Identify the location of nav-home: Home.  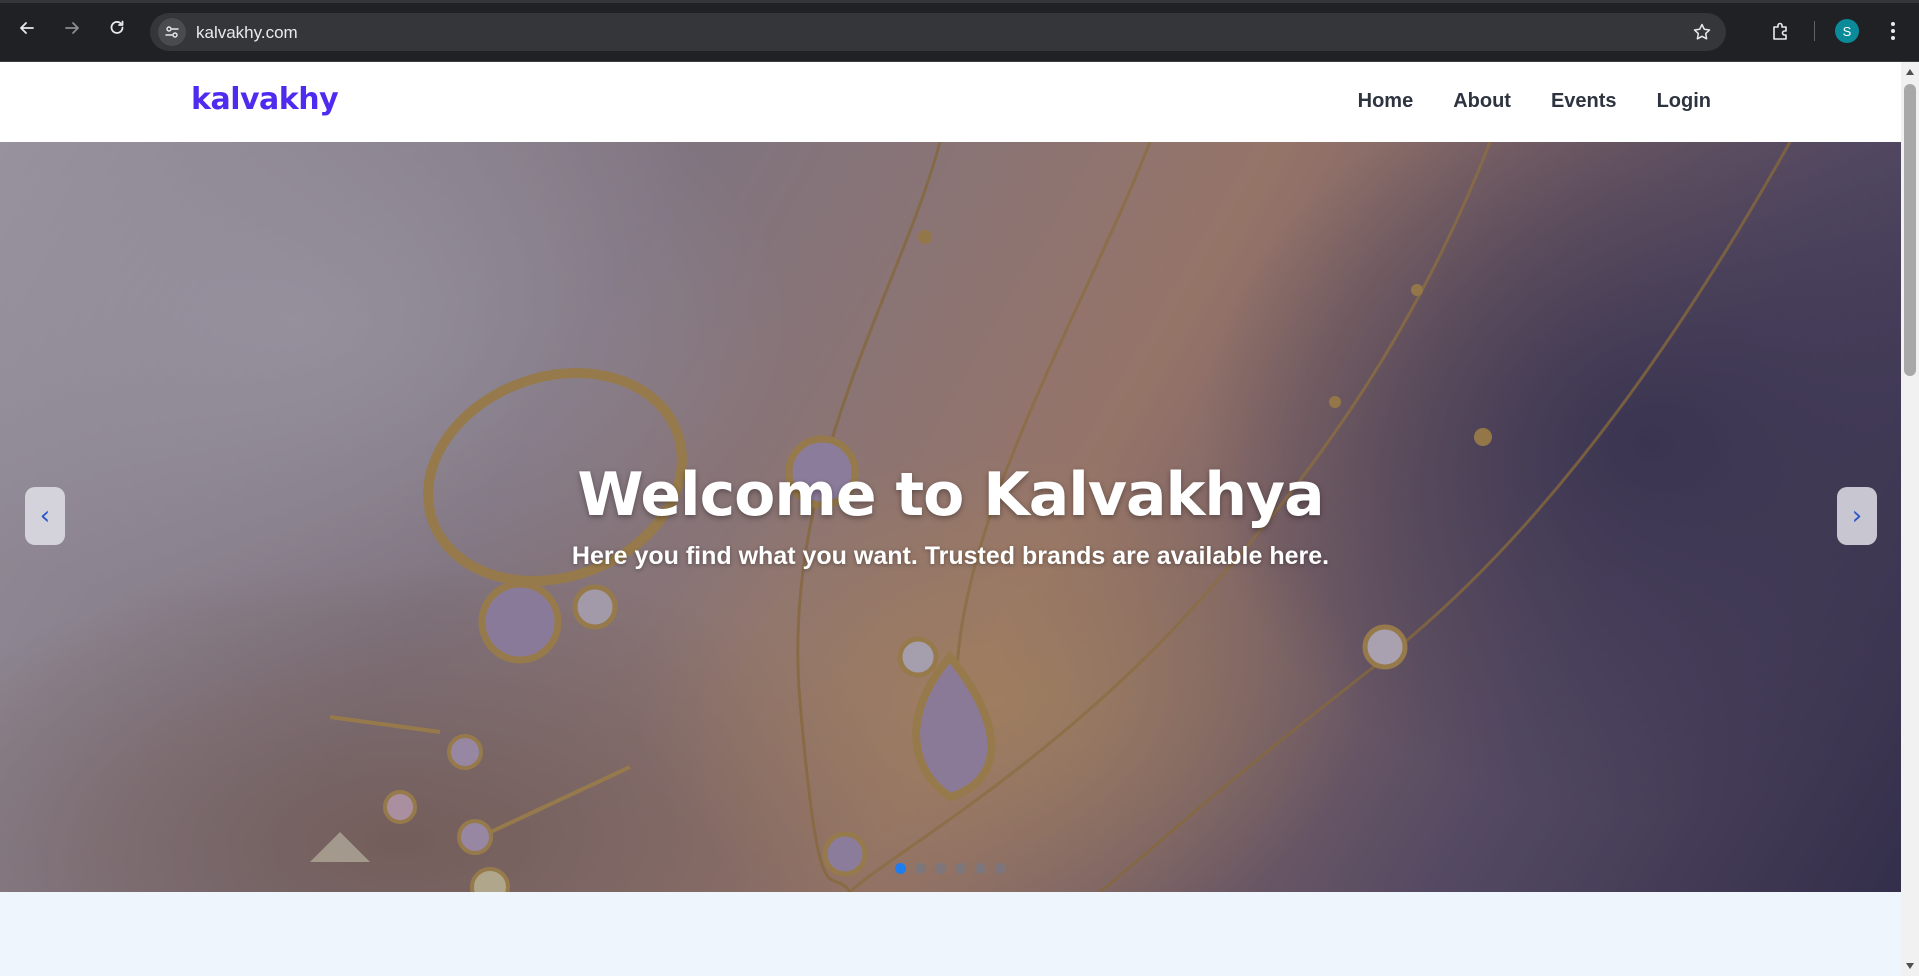
(1386, 101).